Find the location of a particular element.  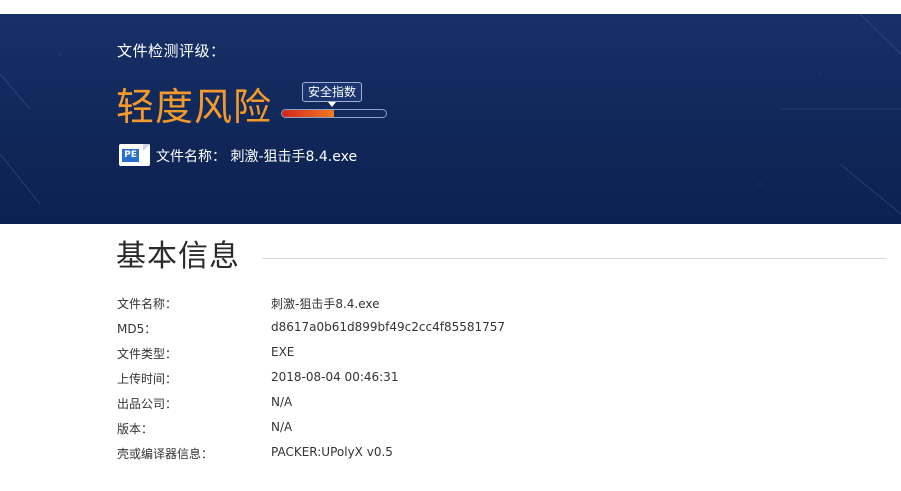

basic-info-title: 基本信息 is located at coordinates (178, 256).